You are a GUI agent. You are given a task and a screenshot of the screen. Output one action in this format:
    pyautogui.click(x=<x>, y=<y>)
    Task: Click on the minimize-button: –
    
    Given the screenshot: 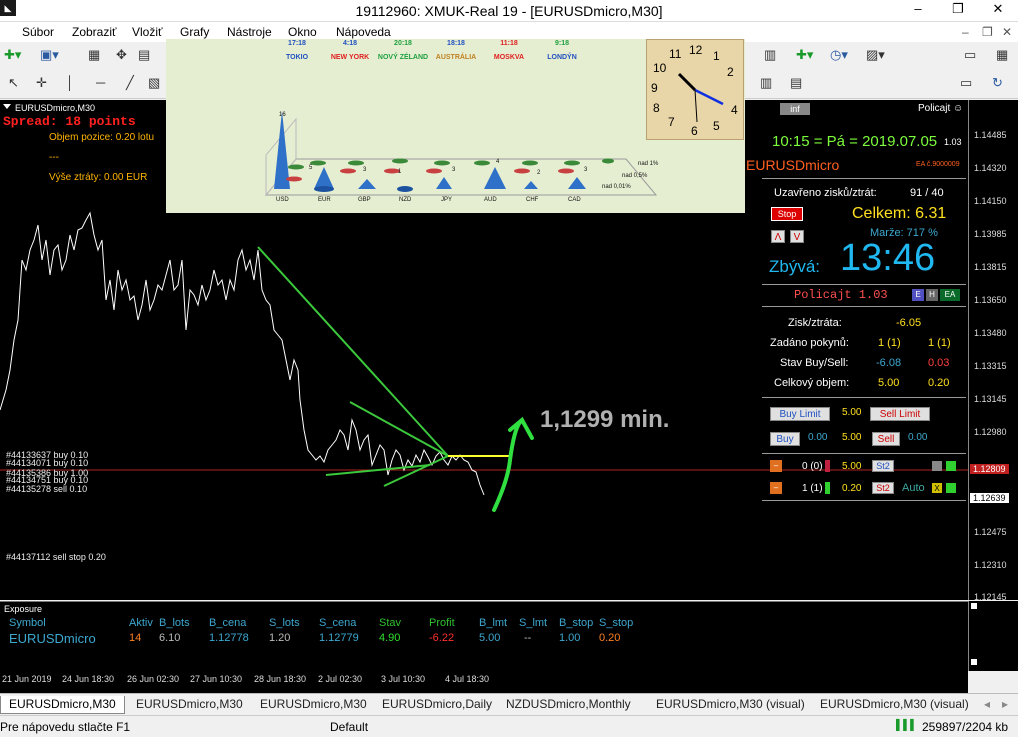 What is the action you would take?
    pyautogui.click(x=918, y=10)
    